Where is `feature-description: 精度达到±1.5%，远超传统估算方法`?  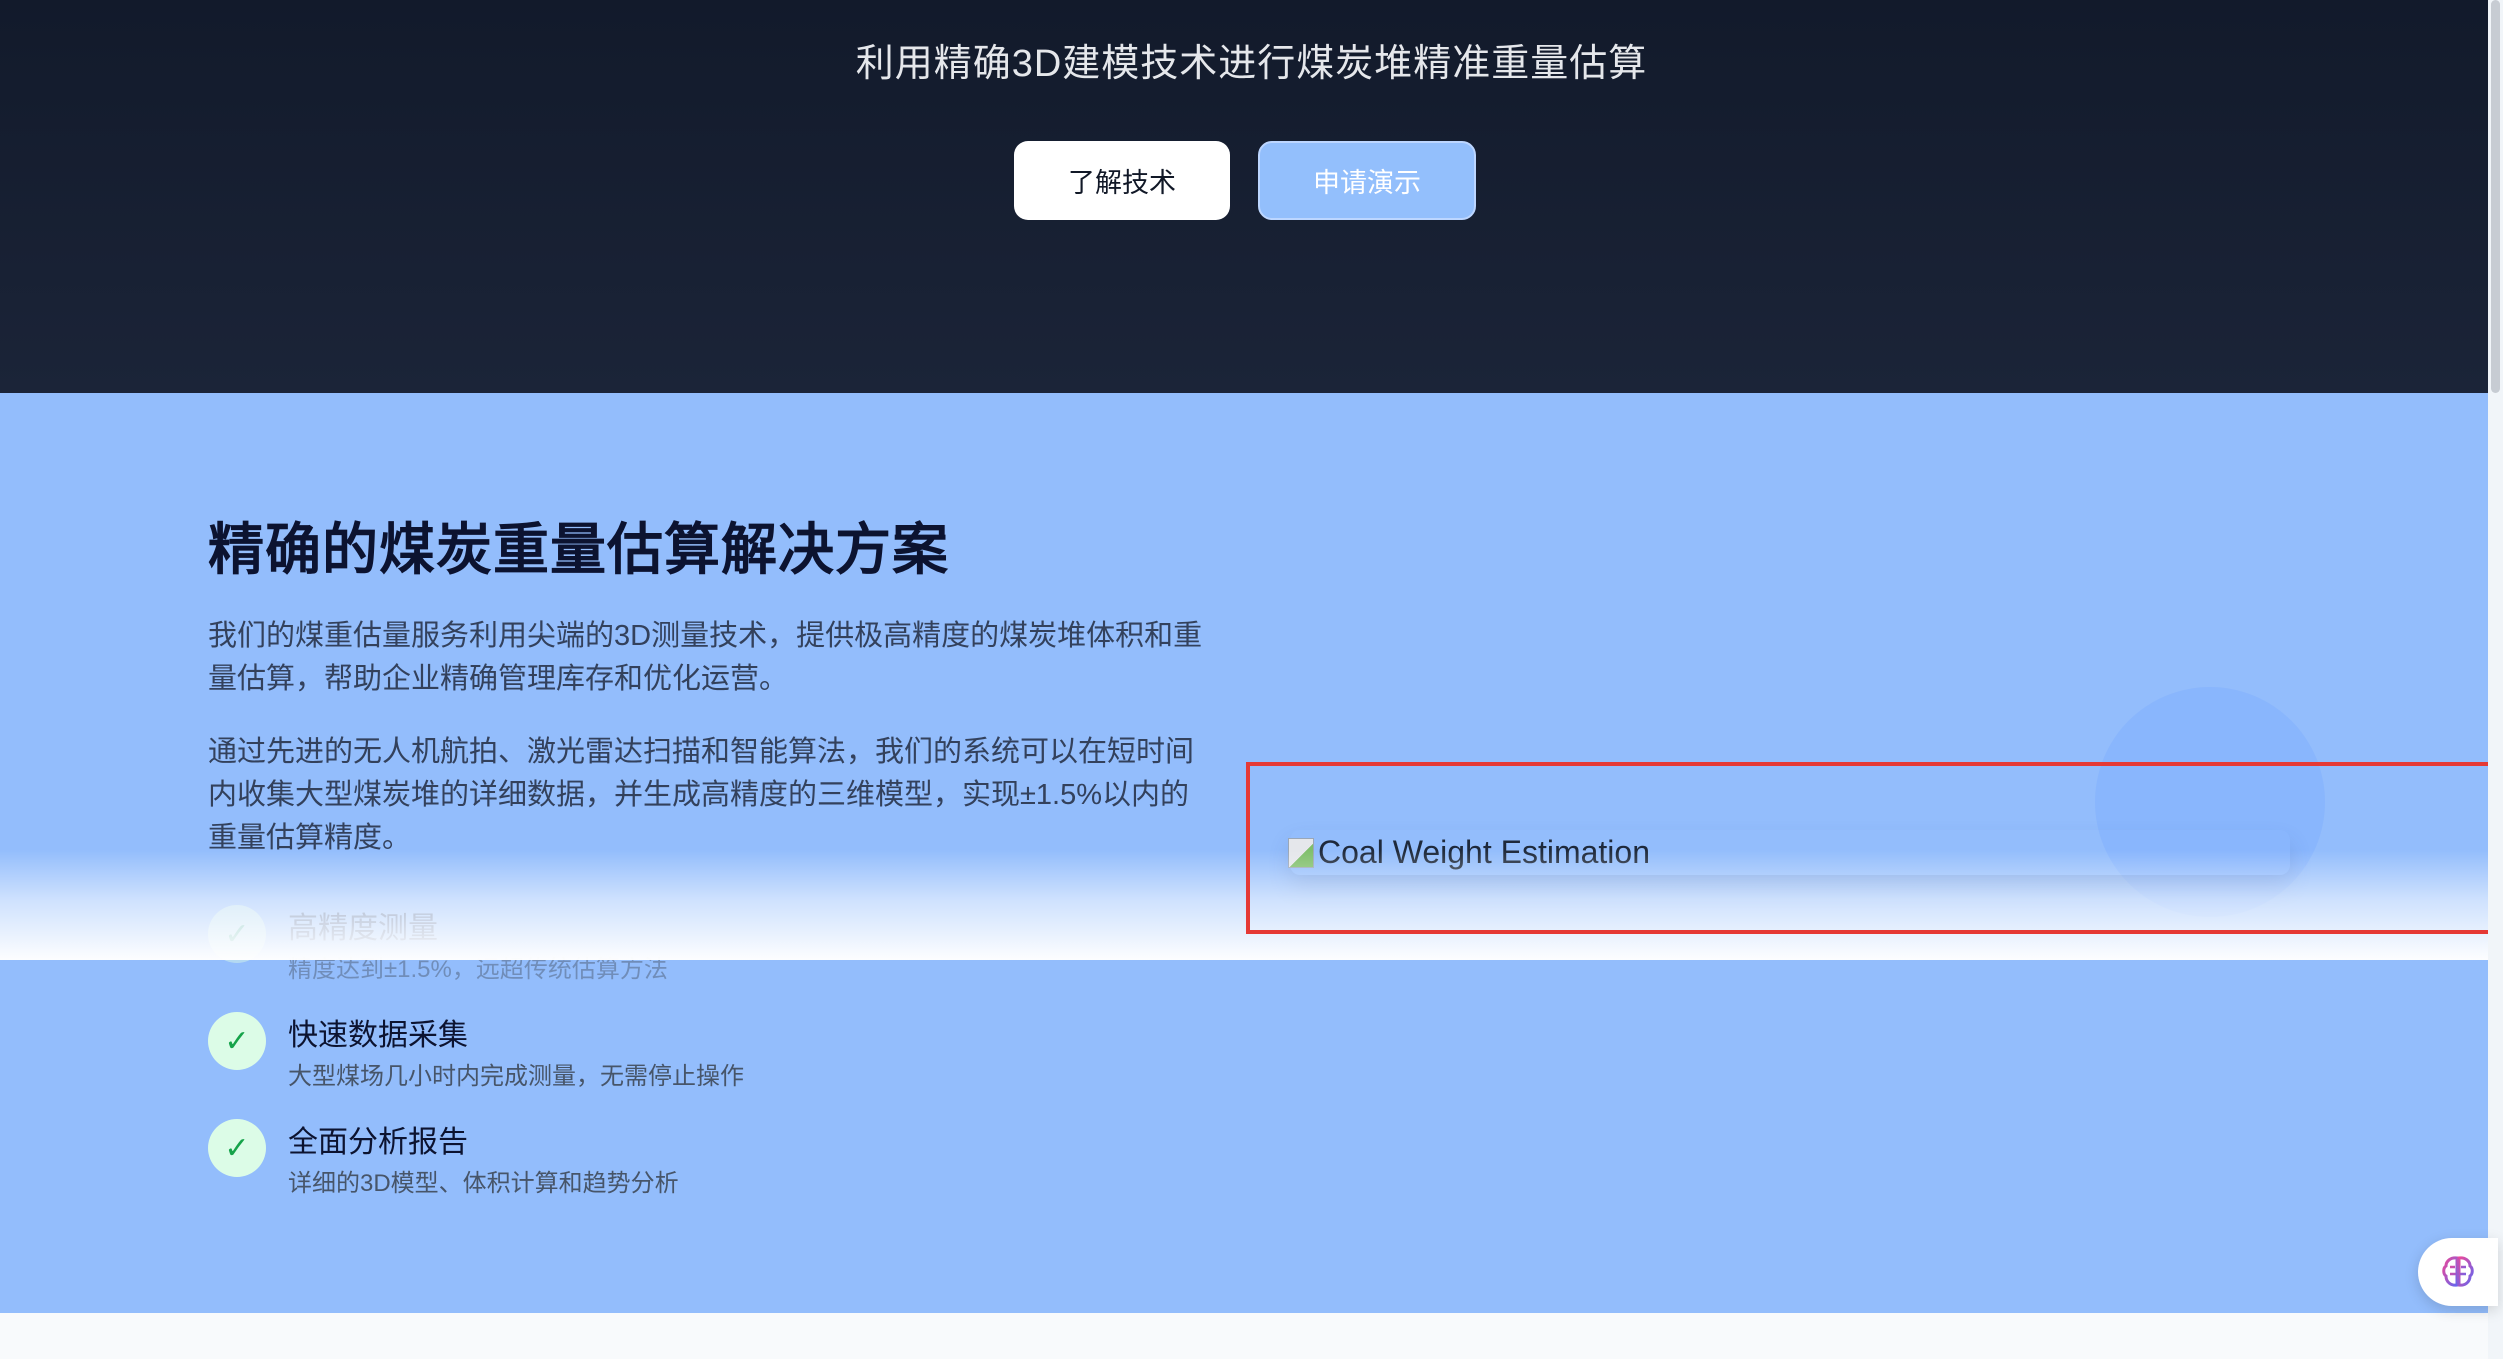 feature-description: 精度达到±1.5%，远超传统估算方法 is located at coordinates (478, 969).